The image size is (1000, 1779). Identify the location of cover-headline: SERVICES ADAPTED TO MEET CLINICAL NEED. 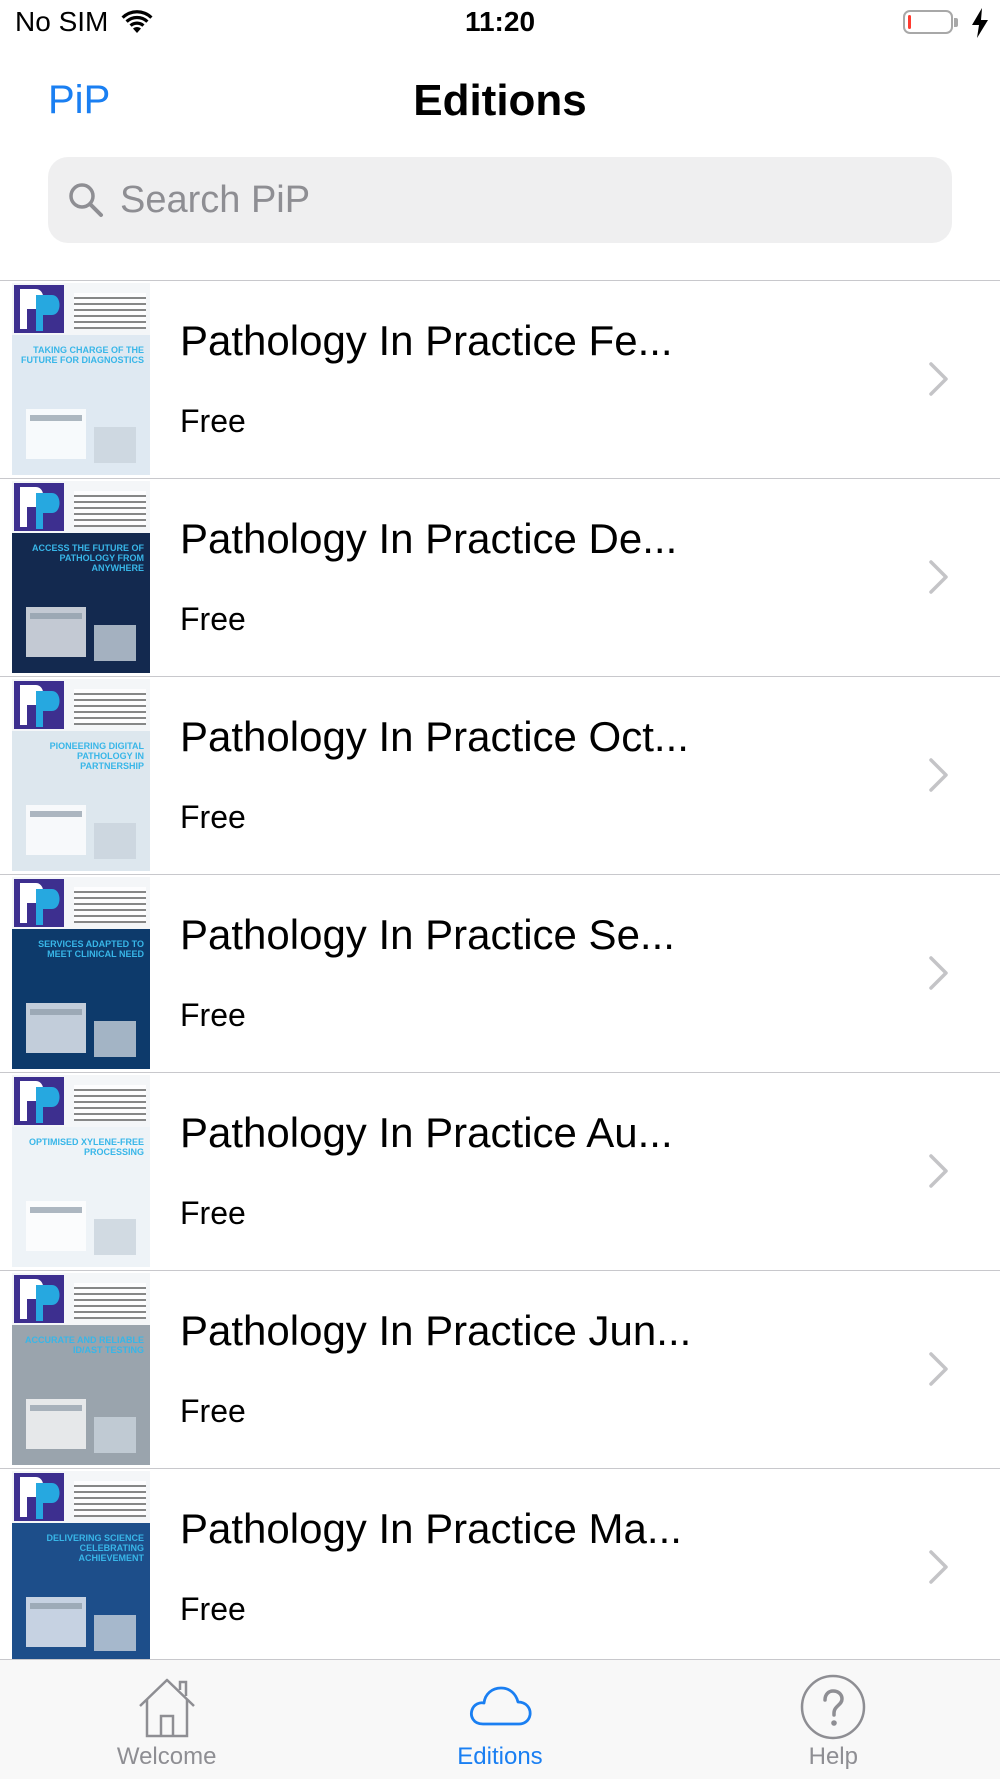
(91, 949).